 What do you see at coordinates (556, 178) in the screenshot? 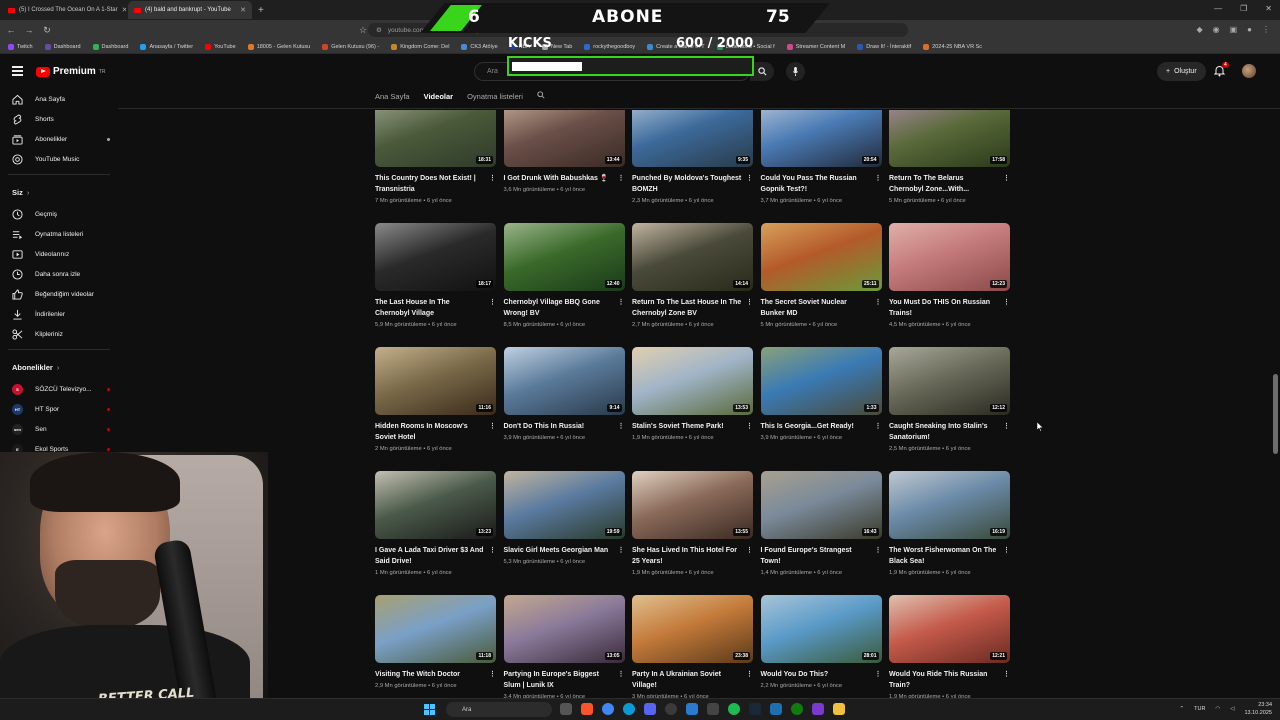
I see `video-title: I Got Drunk With Babushkas 🍷` at bounding box center [556, 178].